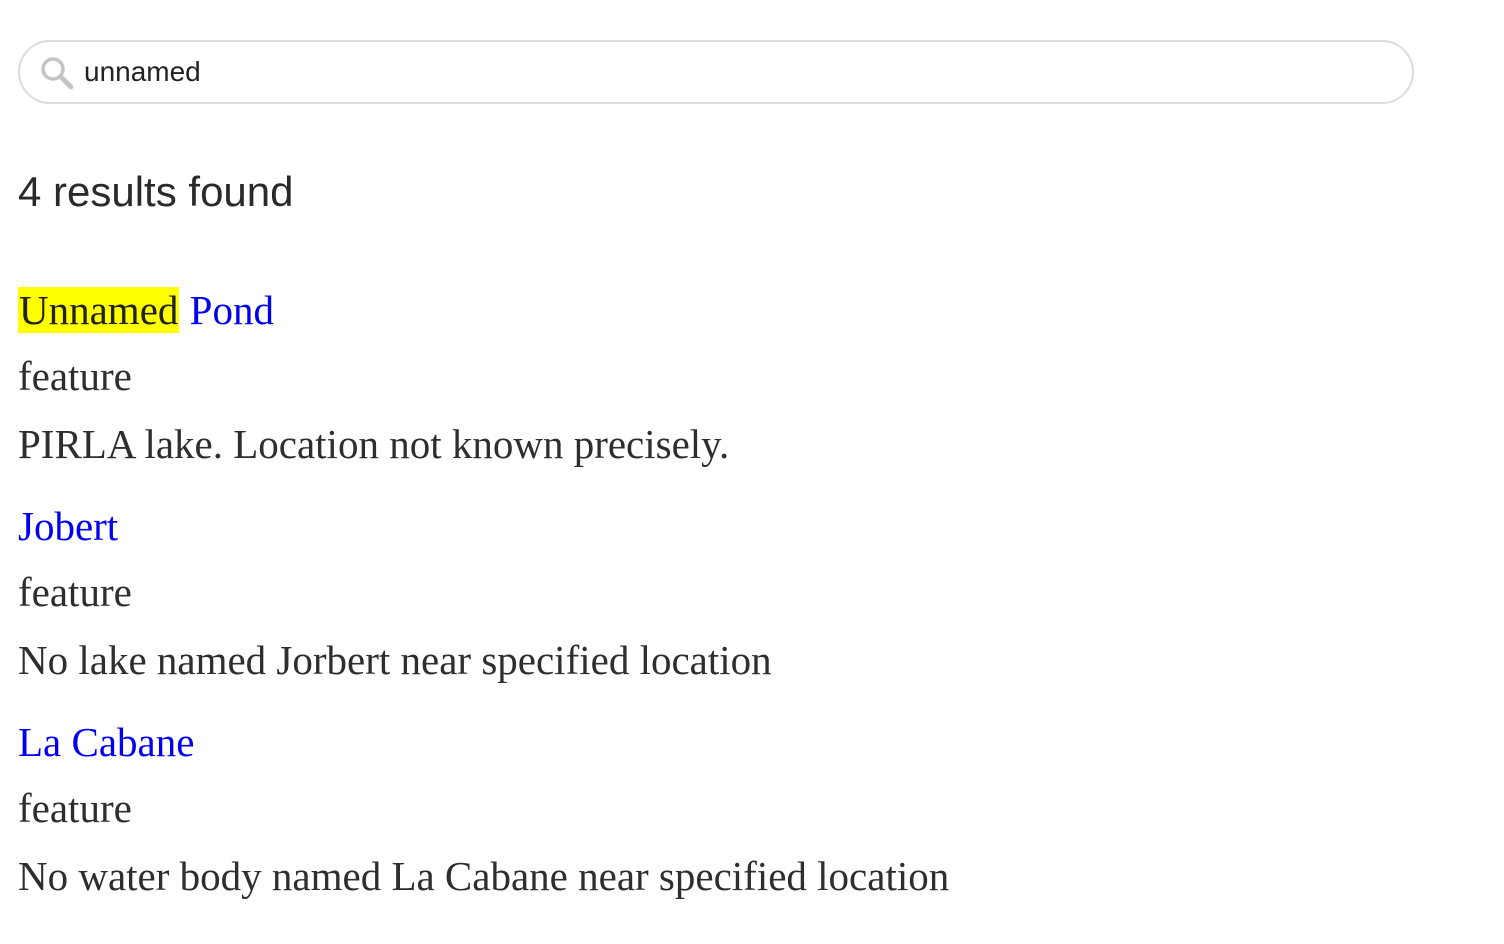  Describe the element at coordinates (156, 191) in the screenshot. I see `results-count: 4 results found` at that location.